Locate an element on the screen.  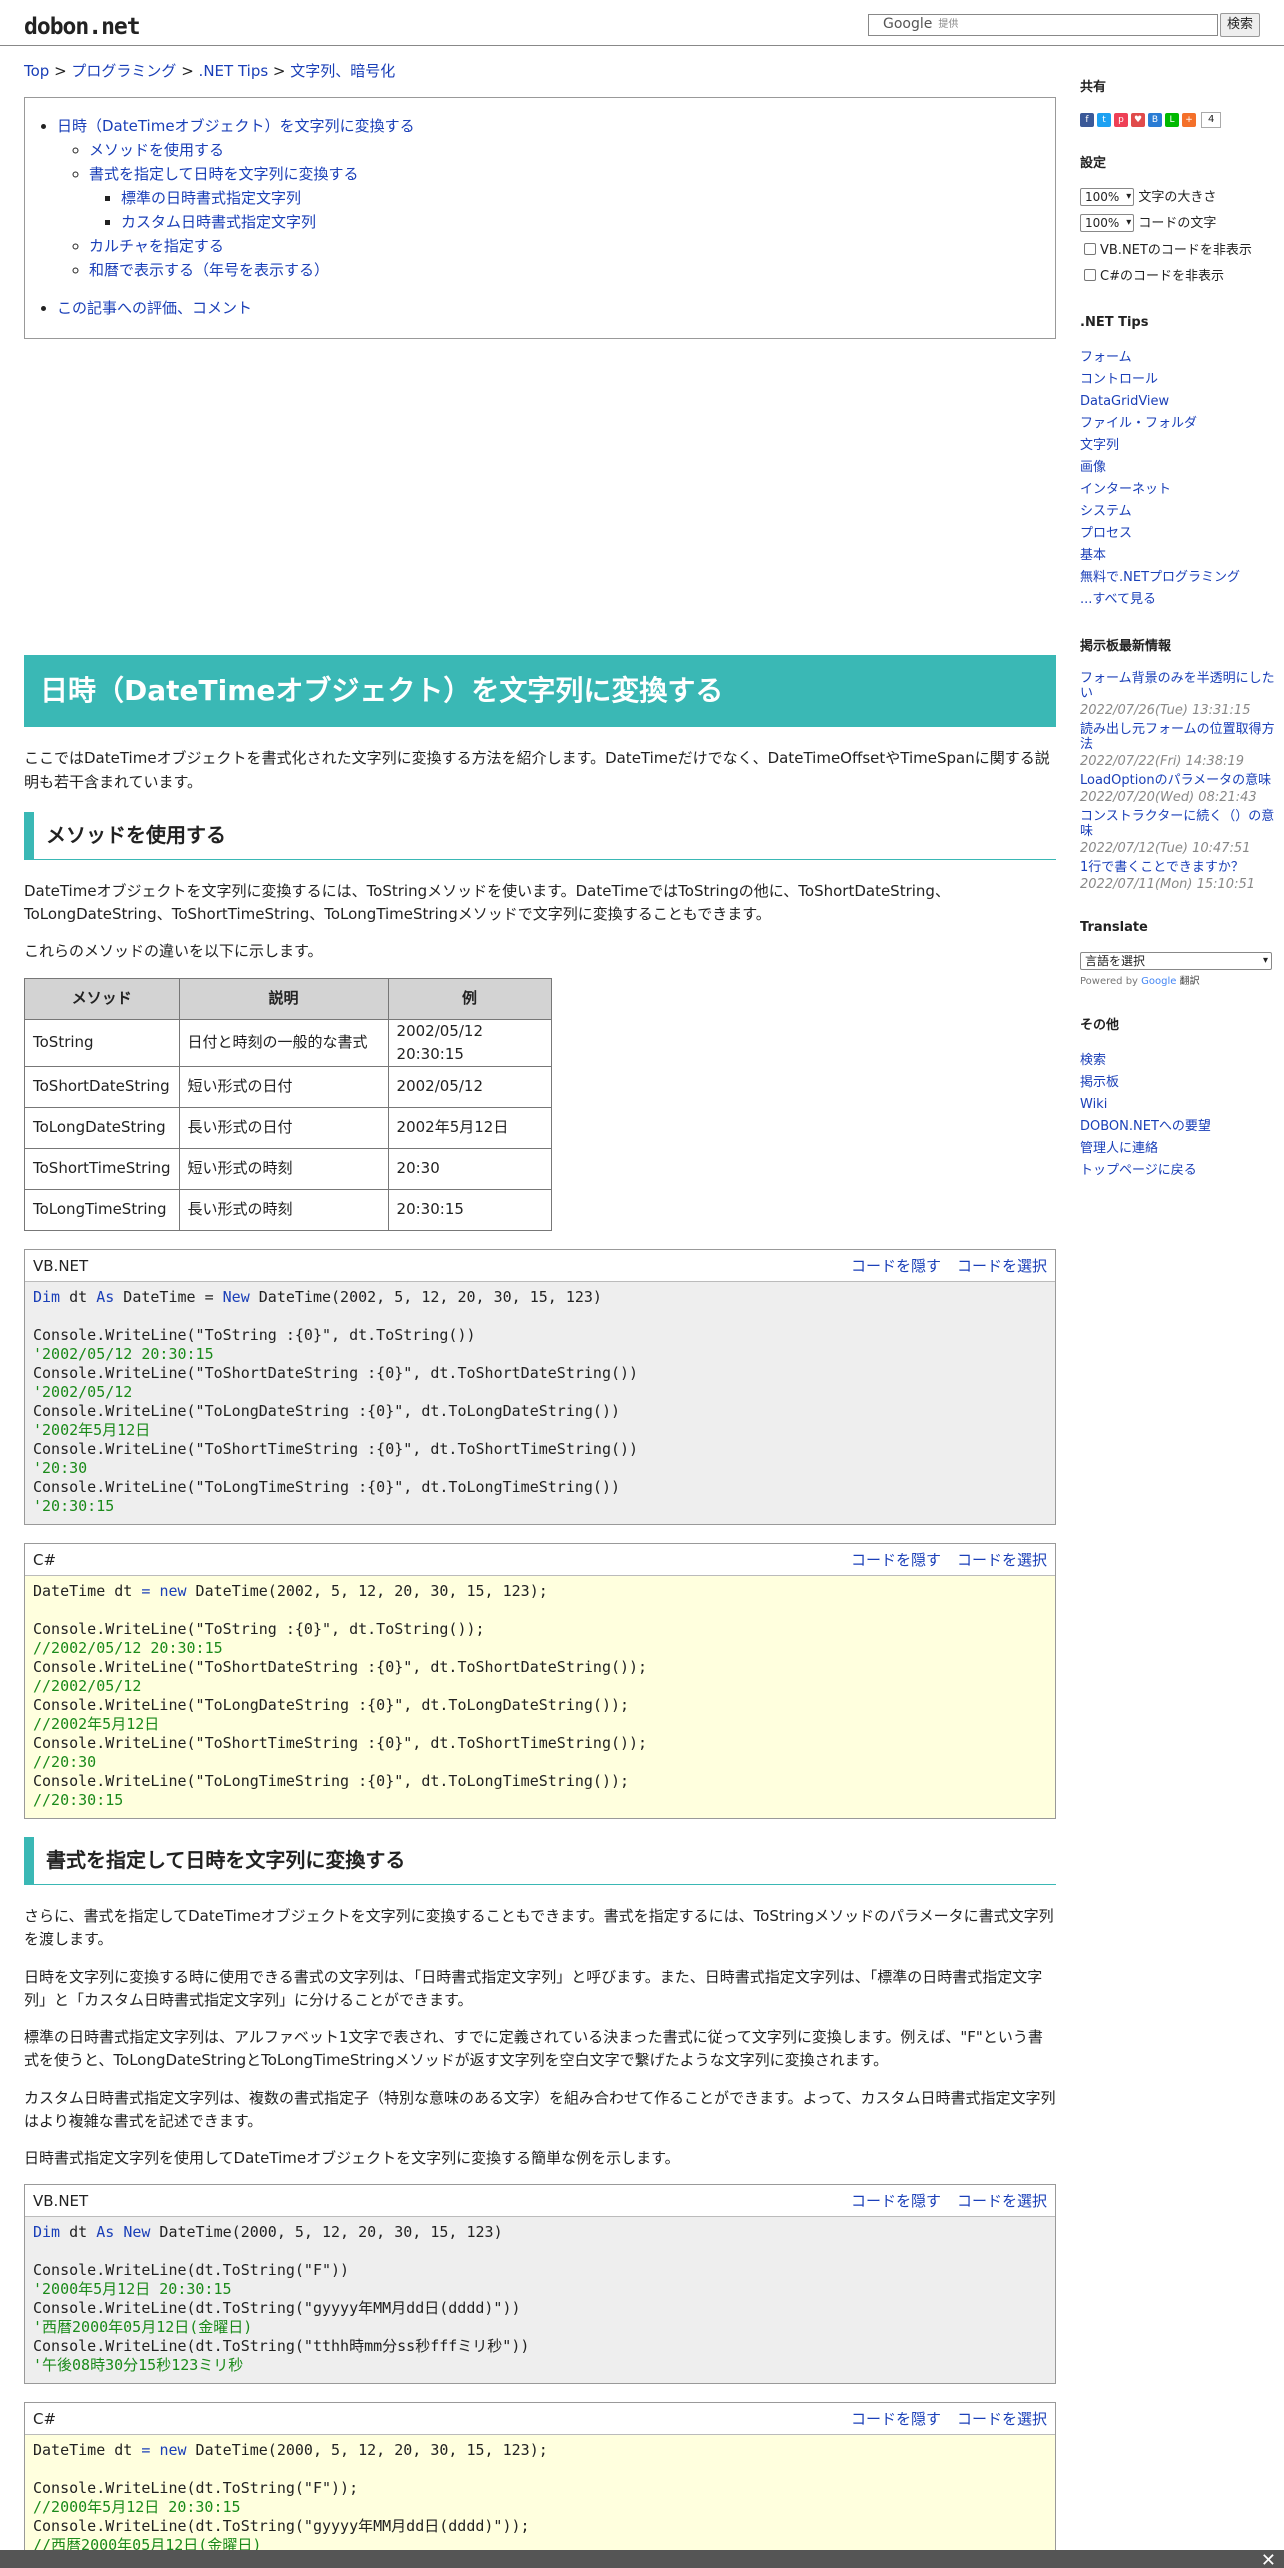
toc-link: 日時（DateTimeオブジェクト）を文字列に変換する is located at coordinates (236, 126).